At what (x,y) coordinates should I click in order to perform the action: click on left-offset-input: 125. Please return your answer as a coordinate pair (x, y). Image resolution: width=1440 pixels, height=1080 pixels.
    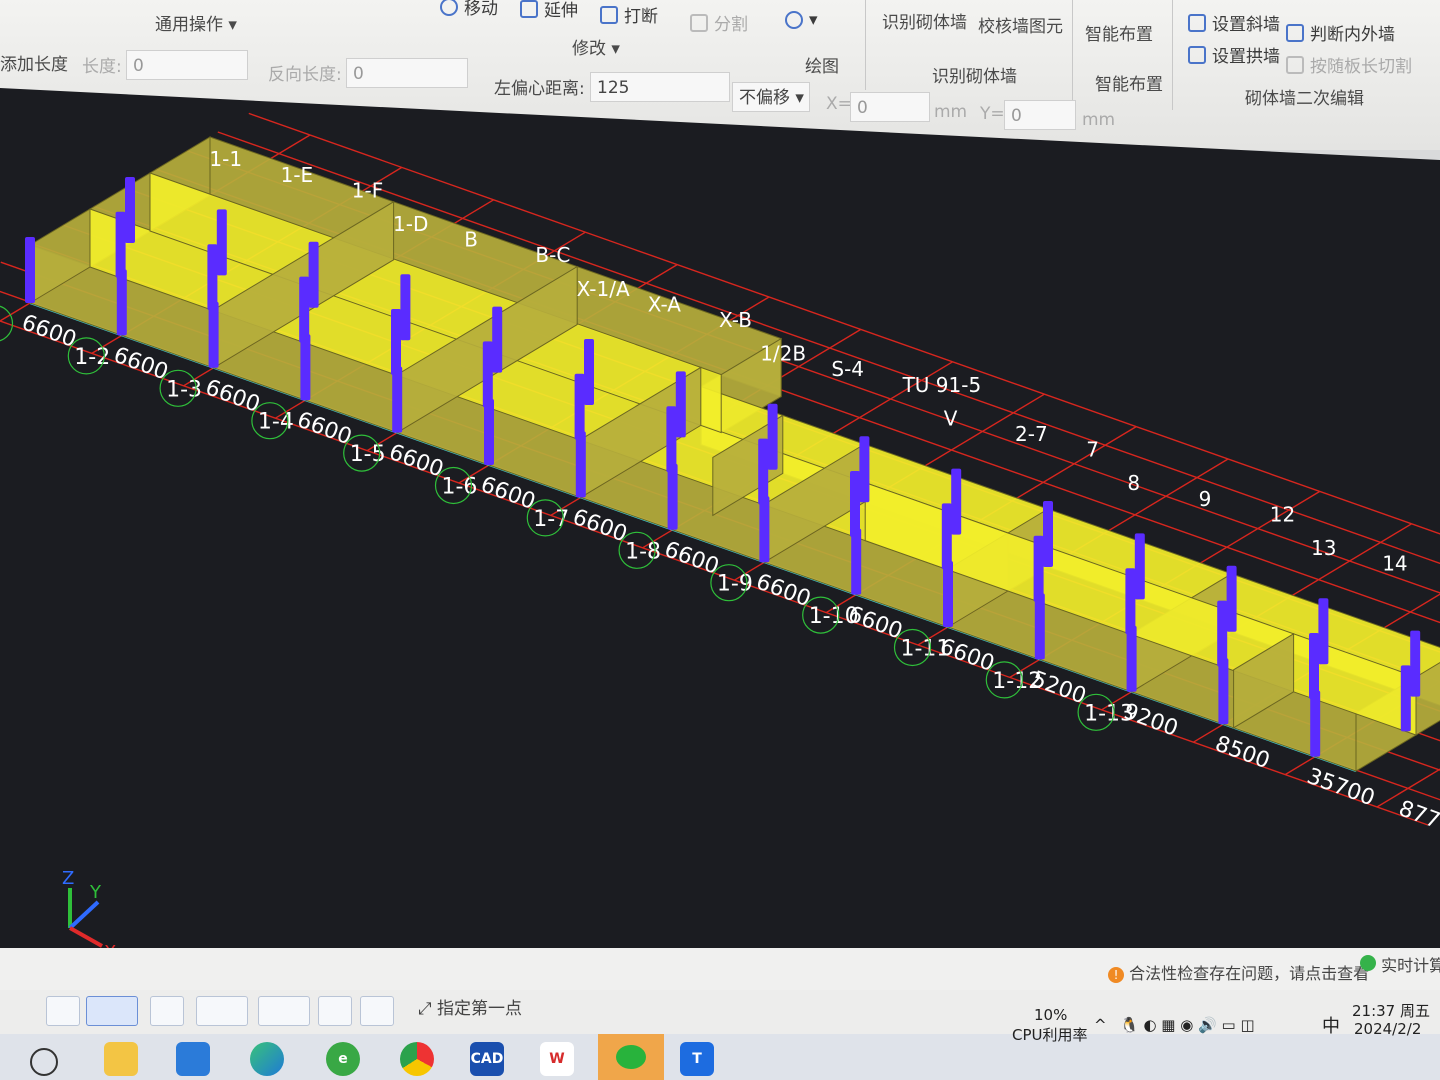
    Looking at the image, I should click on (660, 87).